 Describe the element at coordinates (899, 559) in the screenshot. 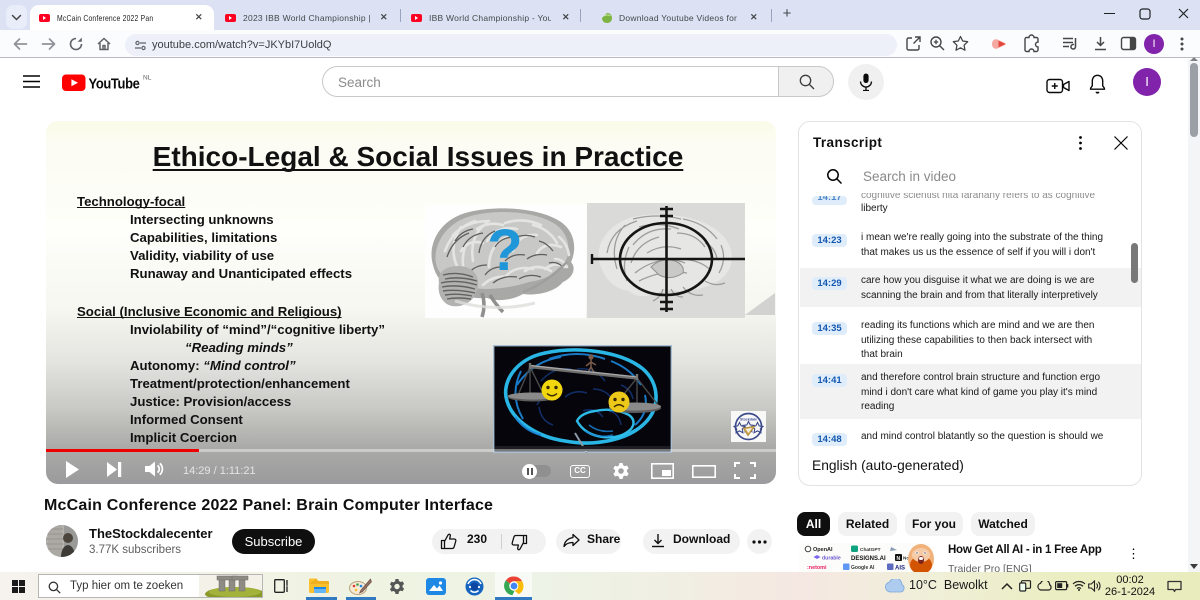

I see `svg-text: N` at that location.